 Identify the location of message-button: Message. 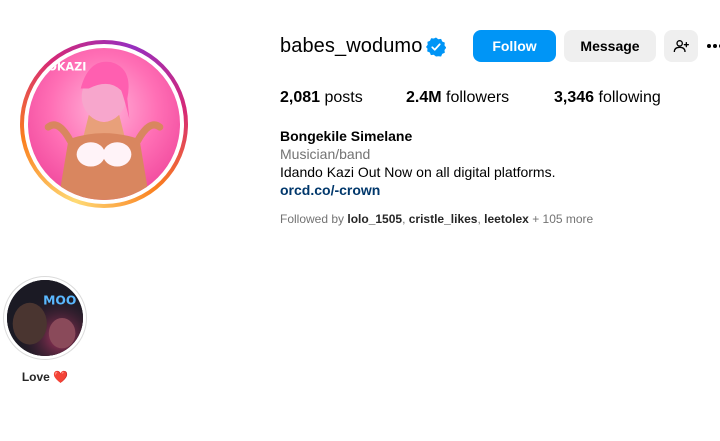
(610, 46).